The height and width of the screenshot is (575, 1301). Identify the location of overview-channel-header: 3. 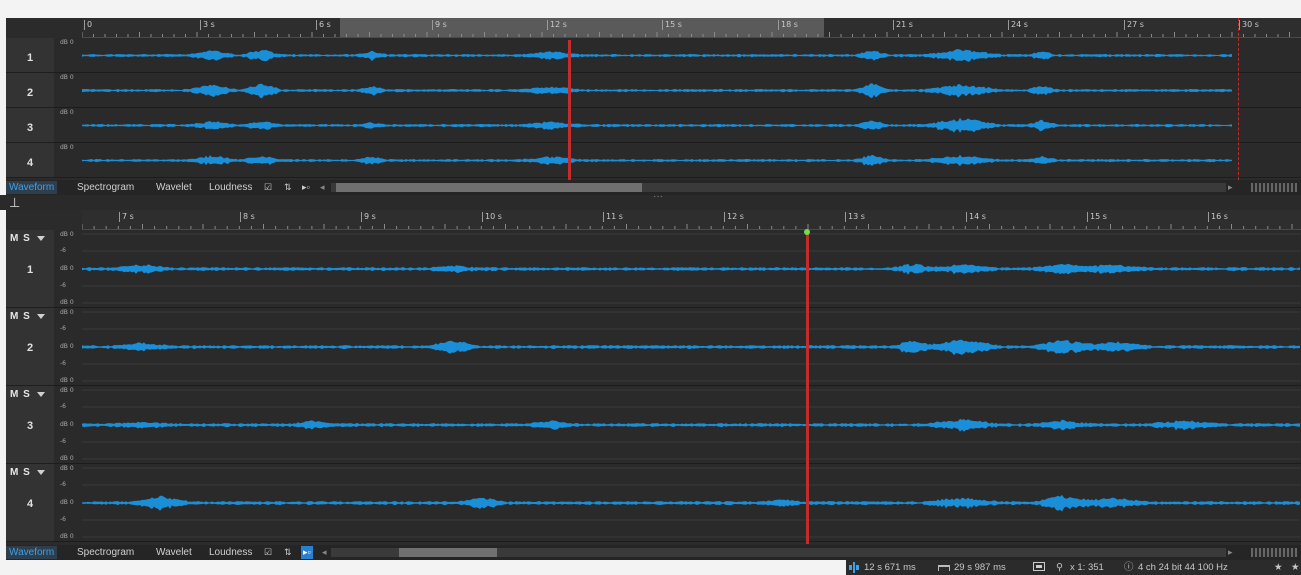
(30, 125).